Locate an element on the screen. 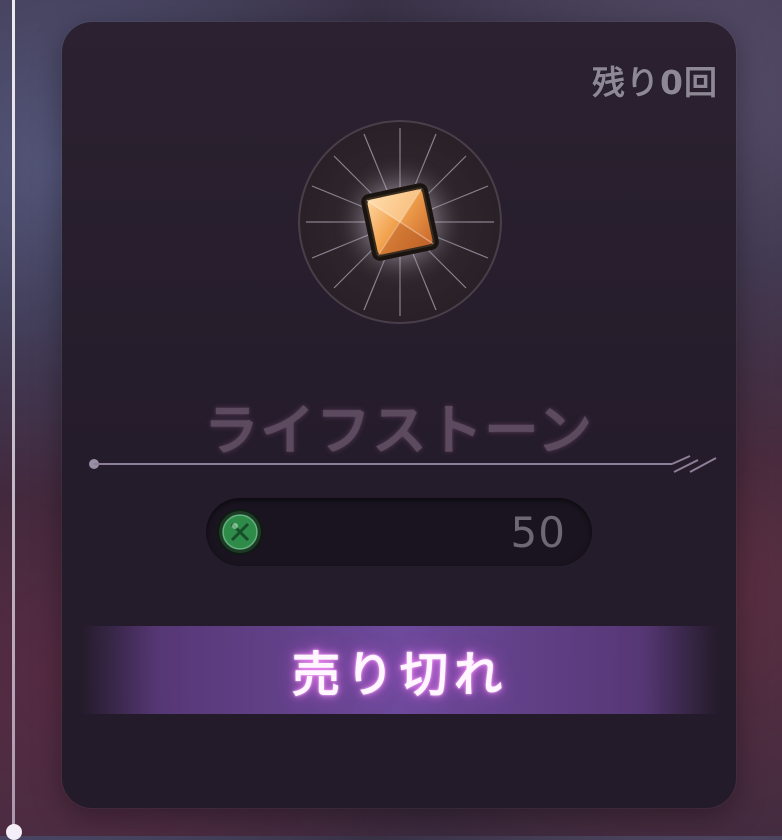  price-value: 50 is located at coordinates (538, 532).